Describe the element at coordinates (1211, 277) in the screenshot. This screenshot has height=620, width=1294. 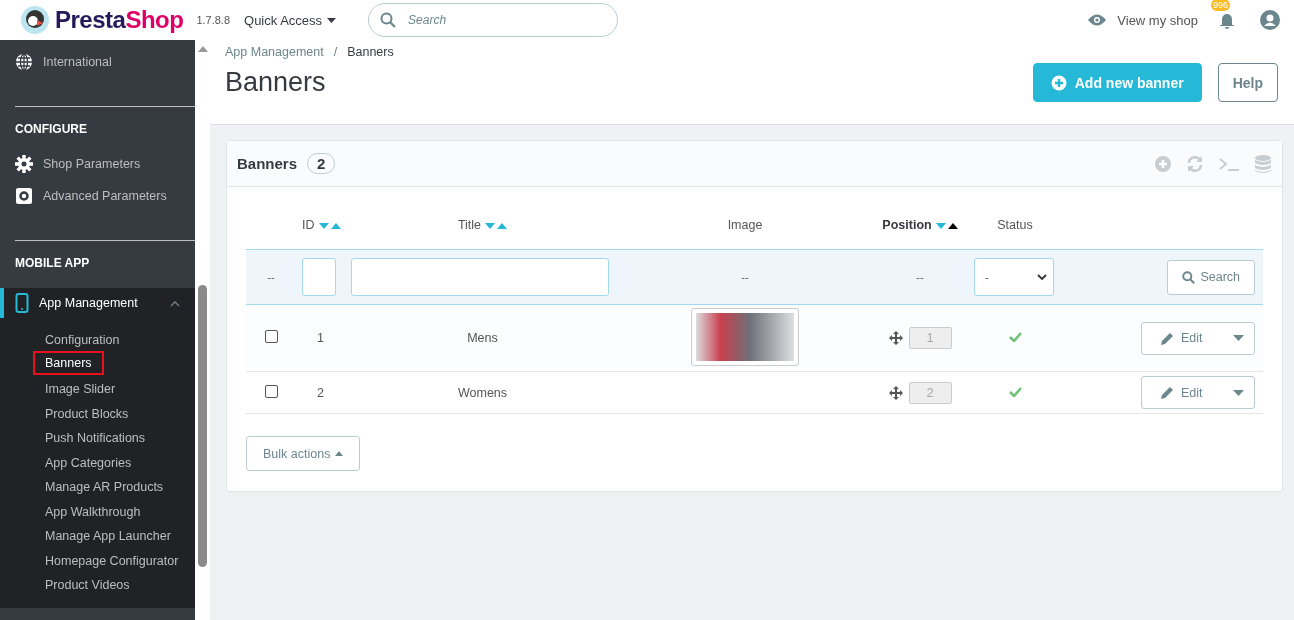
I see `search-button: Search` at that location.